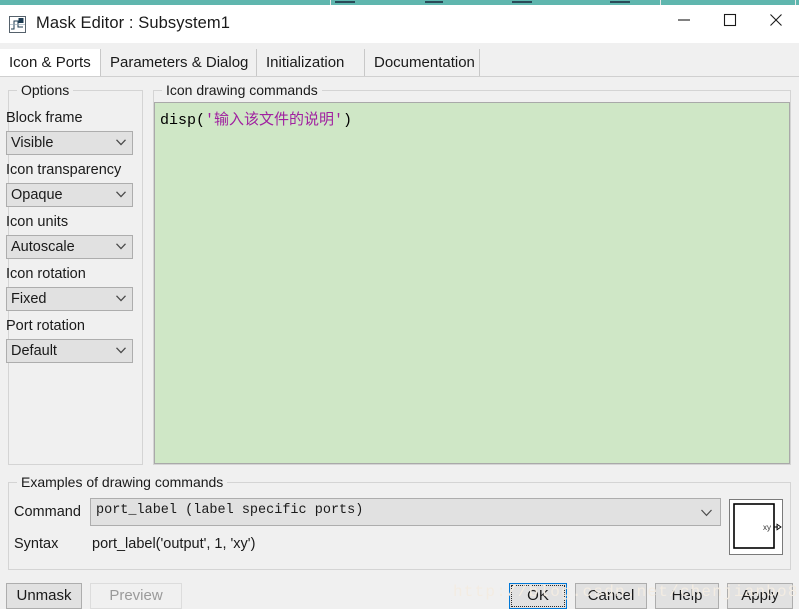 Image resolution: width=799 pixels, height=609 pixels. I want to click on icon-units-dropdown: Autoscale, so click(69, 247).